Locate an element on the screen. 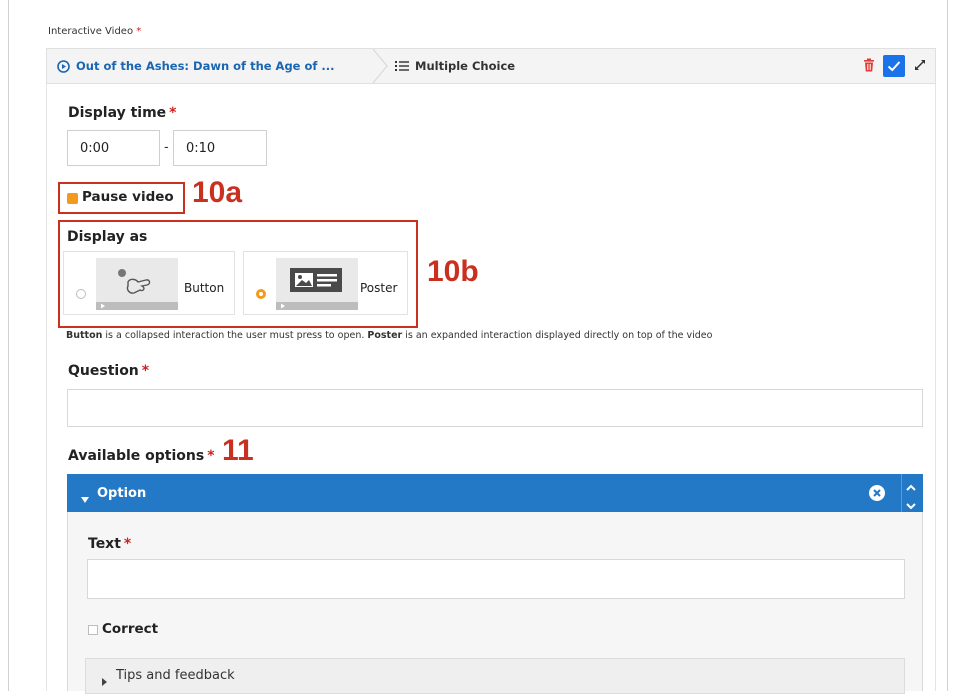  option-header: Option is located at coordinates (495, 493).